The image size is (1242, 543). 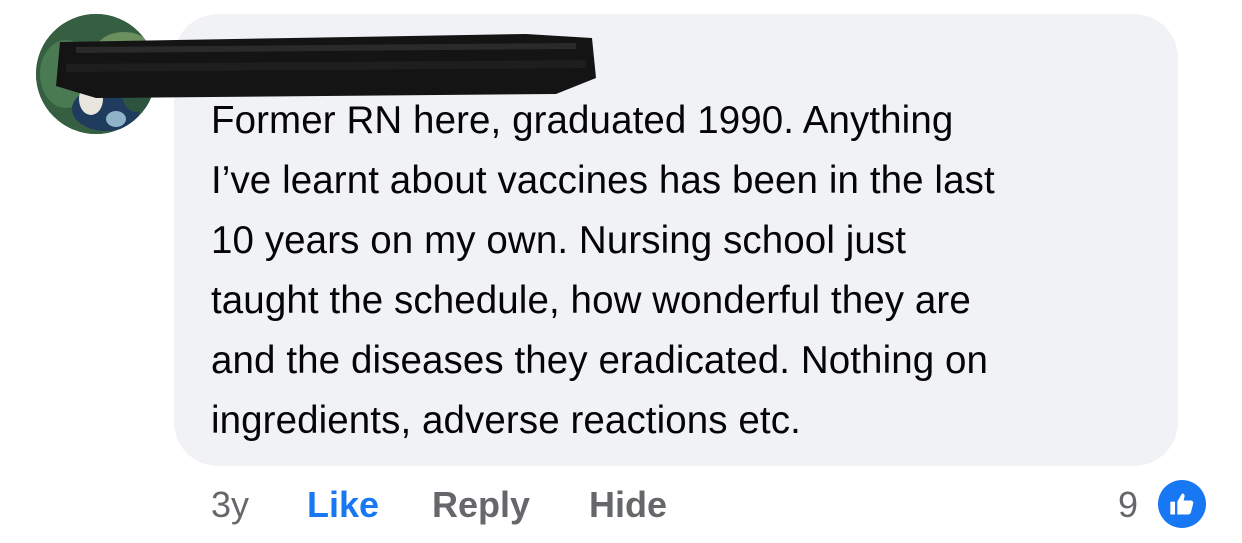 I want to click on comment-actions: 3y Like Reply Hide 9, so click(x=621, y=505).